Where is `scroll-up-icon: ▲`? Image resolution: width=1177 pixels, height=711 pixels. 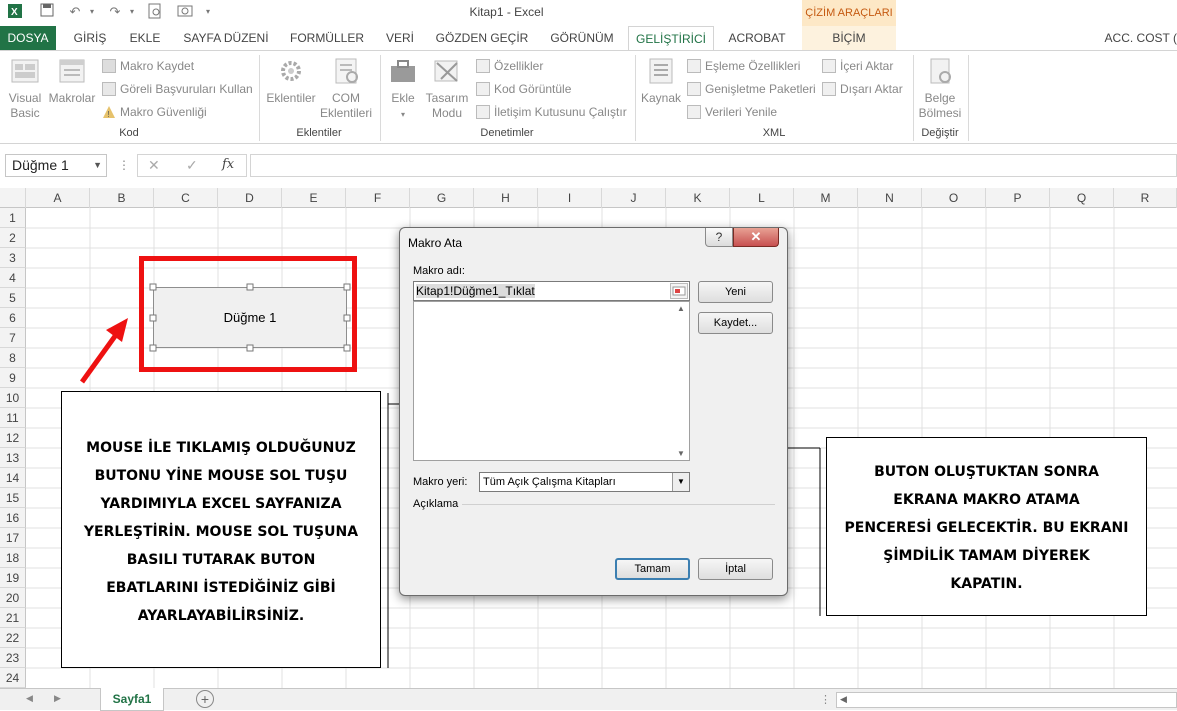
scroll-up-icon: ▲ is located at coordinates (681, 308).